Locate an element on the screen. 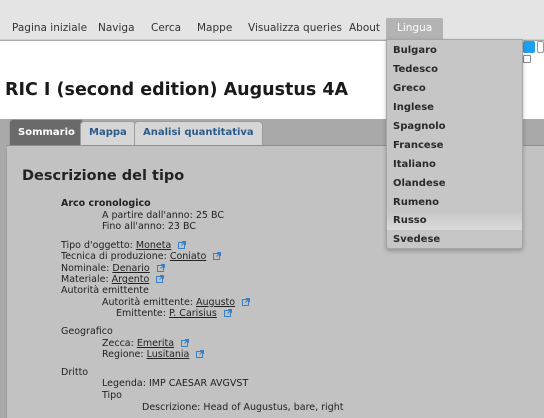 This screenshot has height=418, width=544. nav-mappe: Mappe is located at coordinates (214, 29).